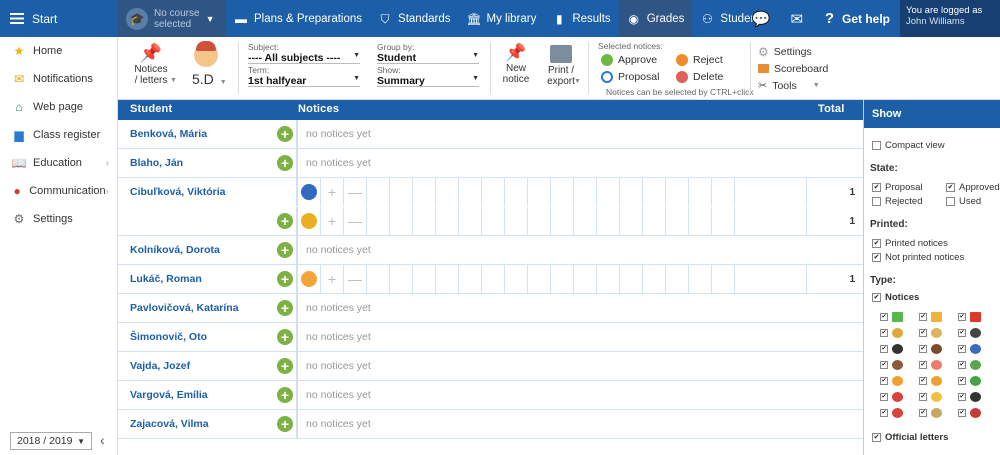 This screenshot has width=1000, height=455. What do you see at coordinates (184, 308) in the screenshot?
I see `student-name-link: Pavlovičová, Katarína` at bounding box center [184, 308].